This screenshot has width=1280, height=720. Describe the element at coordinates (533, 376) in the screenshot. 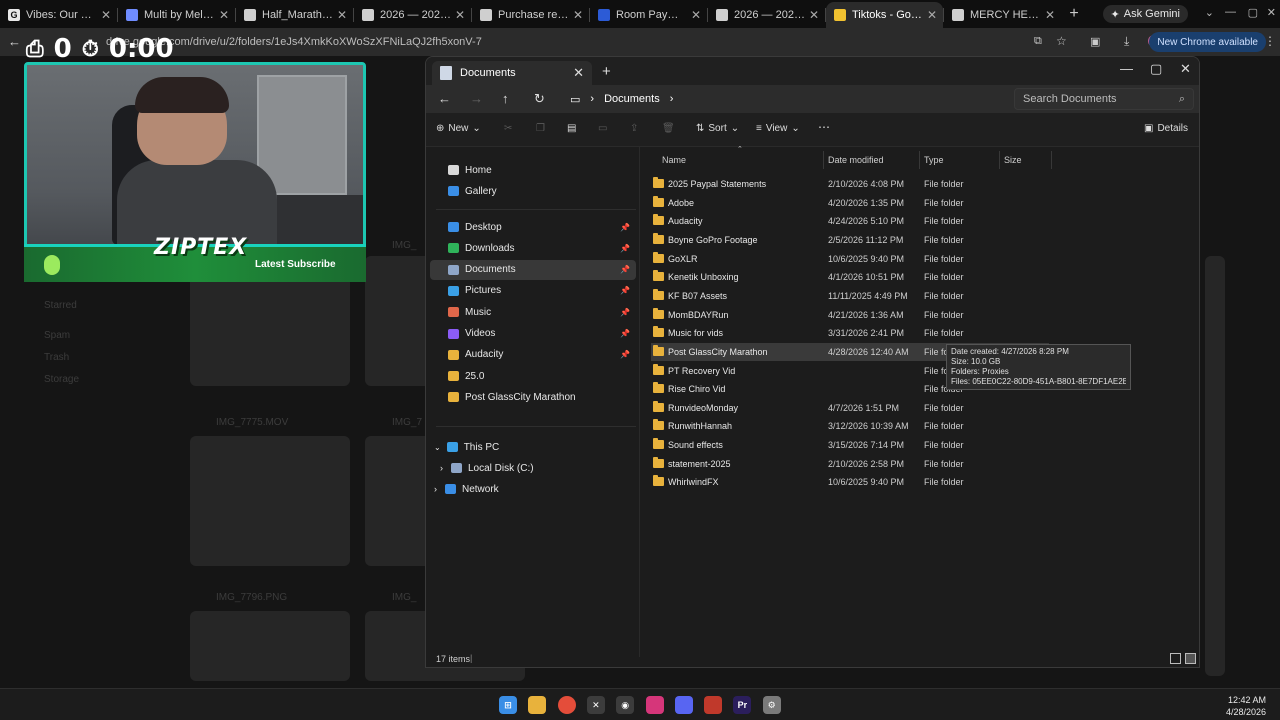

I see `nav-pinned-item: 25.0` at that location.